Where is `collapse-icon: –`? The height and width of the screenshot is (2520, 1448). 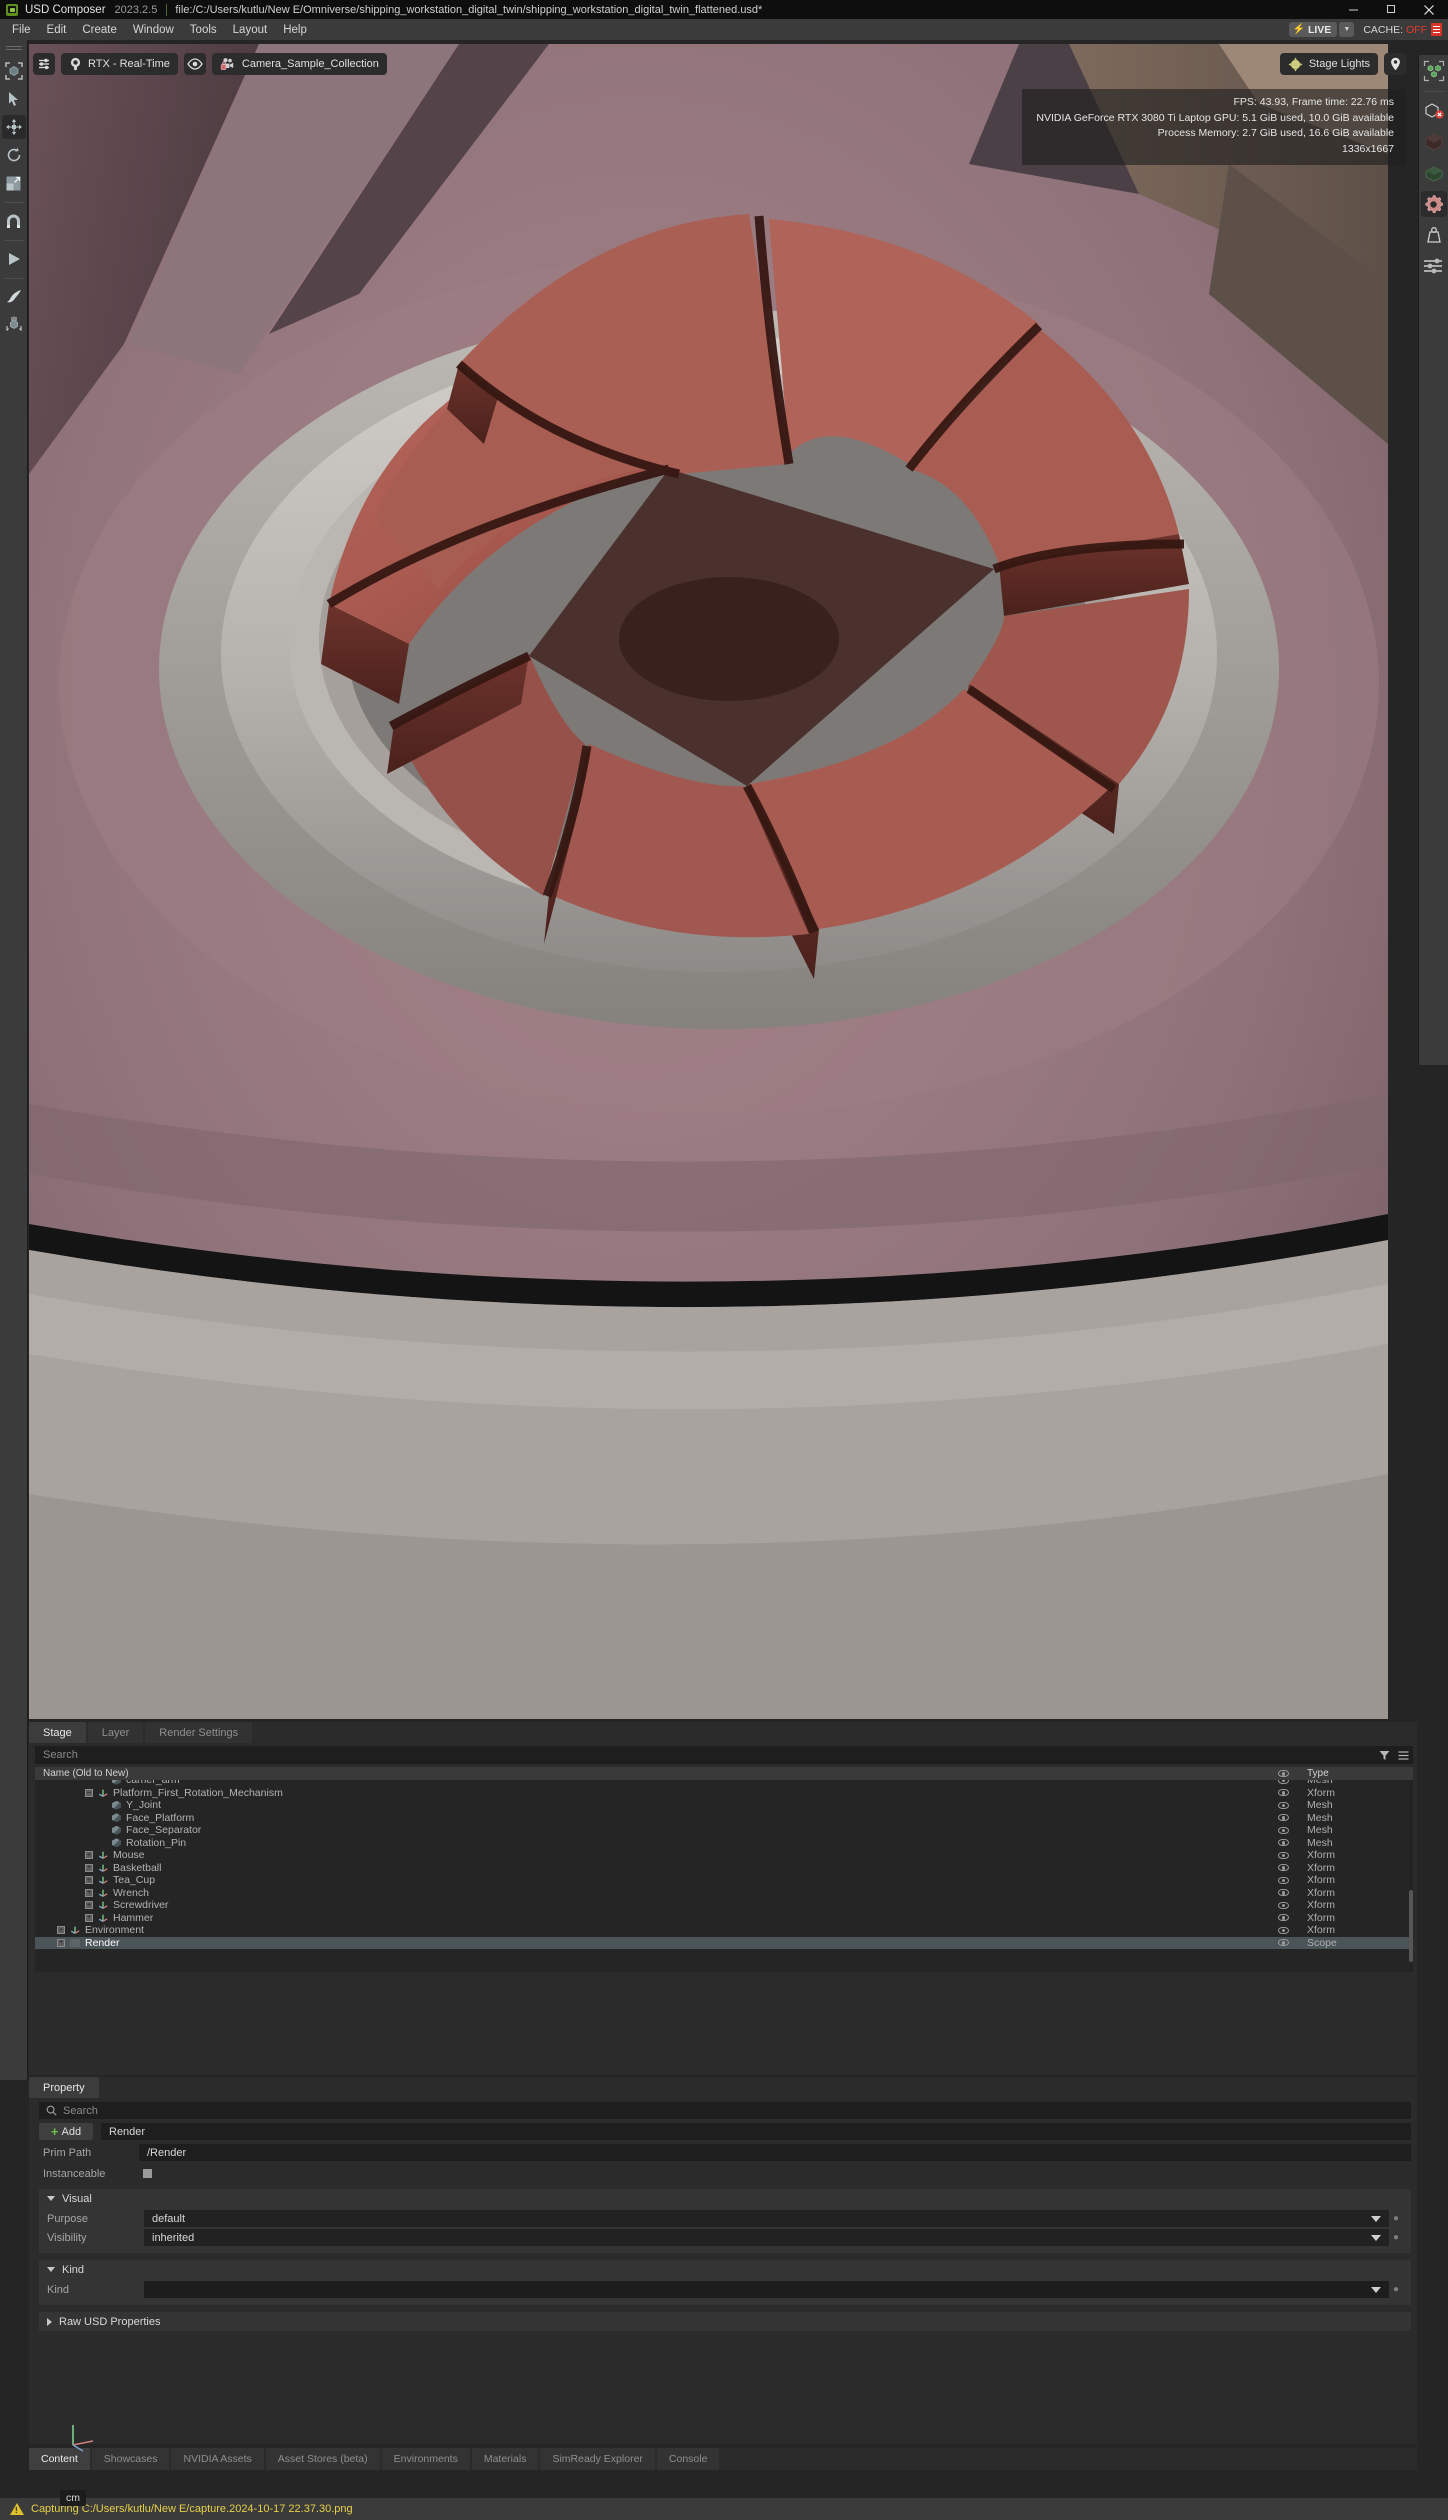
collapse-icon: – is located at coordinates (89, 1792).